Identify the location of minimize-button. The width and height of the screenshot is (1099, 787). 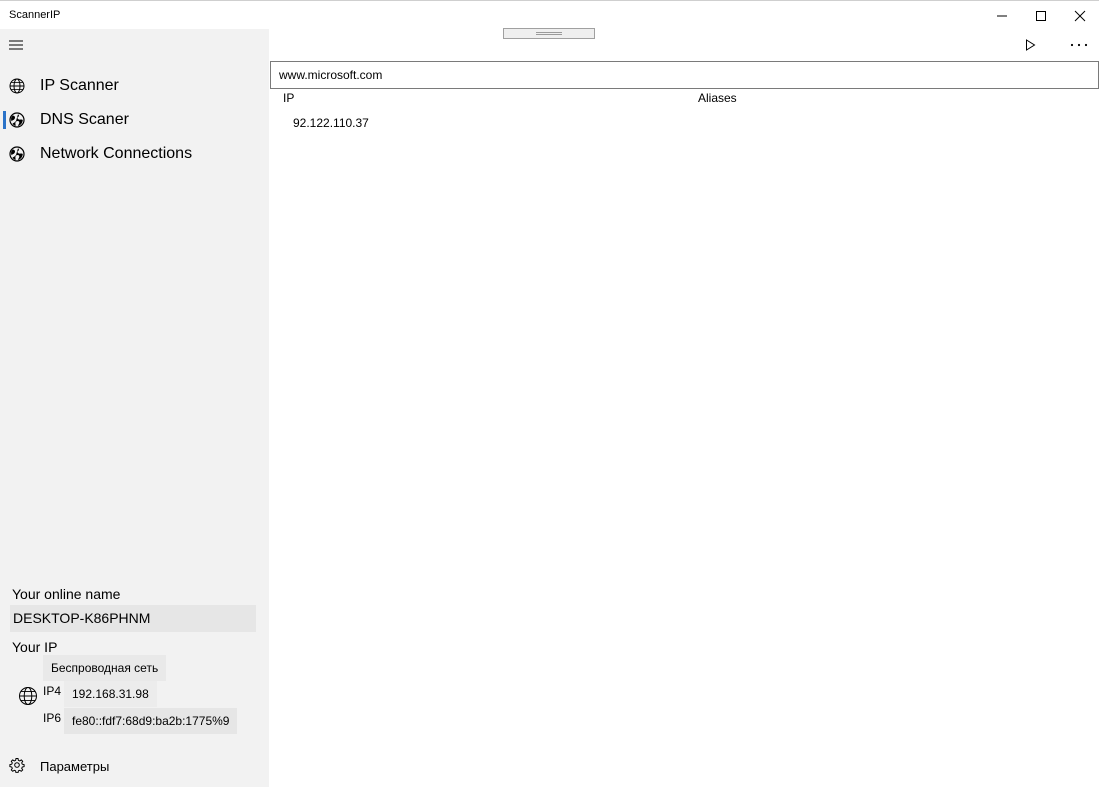
(1002, 15).